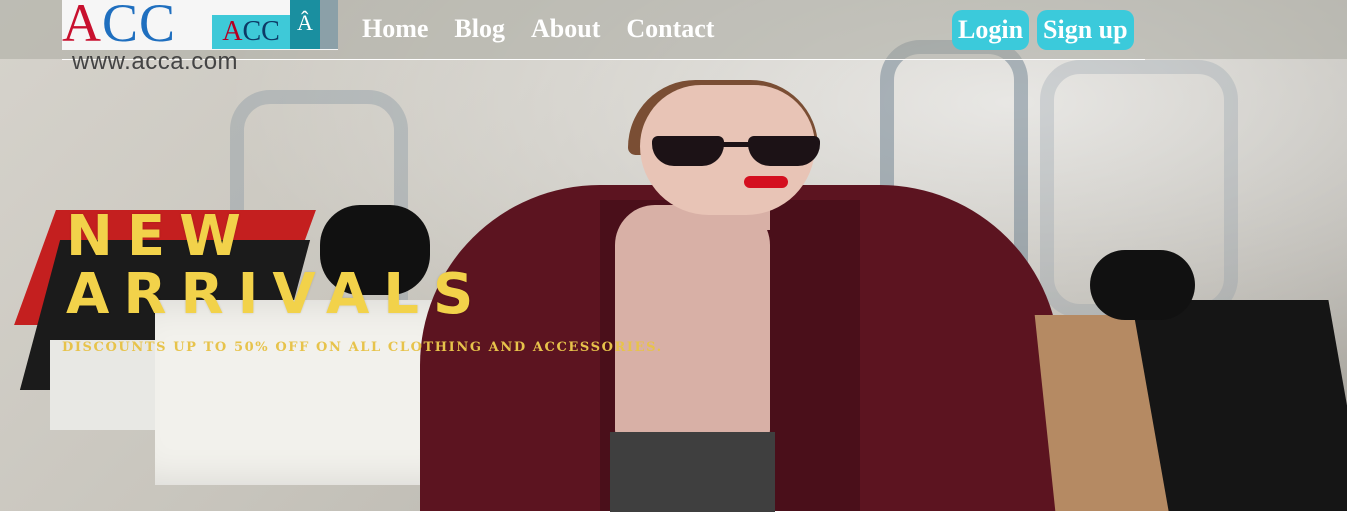  I want to click on hero-title: NEW ARRIVALS, so click(276, 266).